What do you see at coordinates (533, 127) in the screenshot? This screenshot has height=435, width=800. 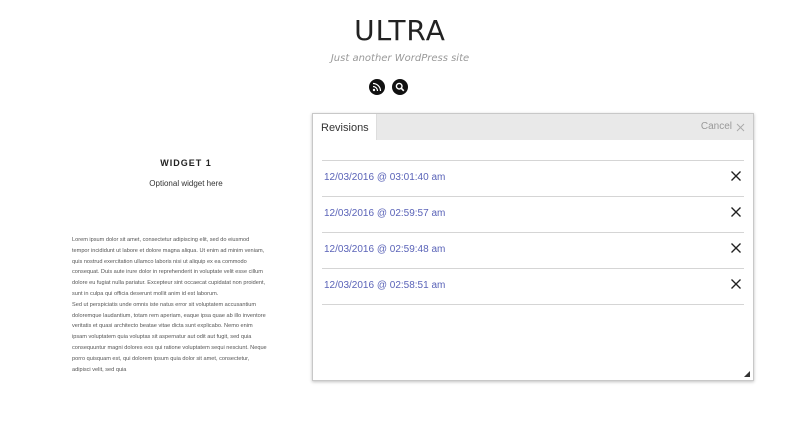 I see `panel-header: Revisions Cancel` at bounding box center [533, 127].